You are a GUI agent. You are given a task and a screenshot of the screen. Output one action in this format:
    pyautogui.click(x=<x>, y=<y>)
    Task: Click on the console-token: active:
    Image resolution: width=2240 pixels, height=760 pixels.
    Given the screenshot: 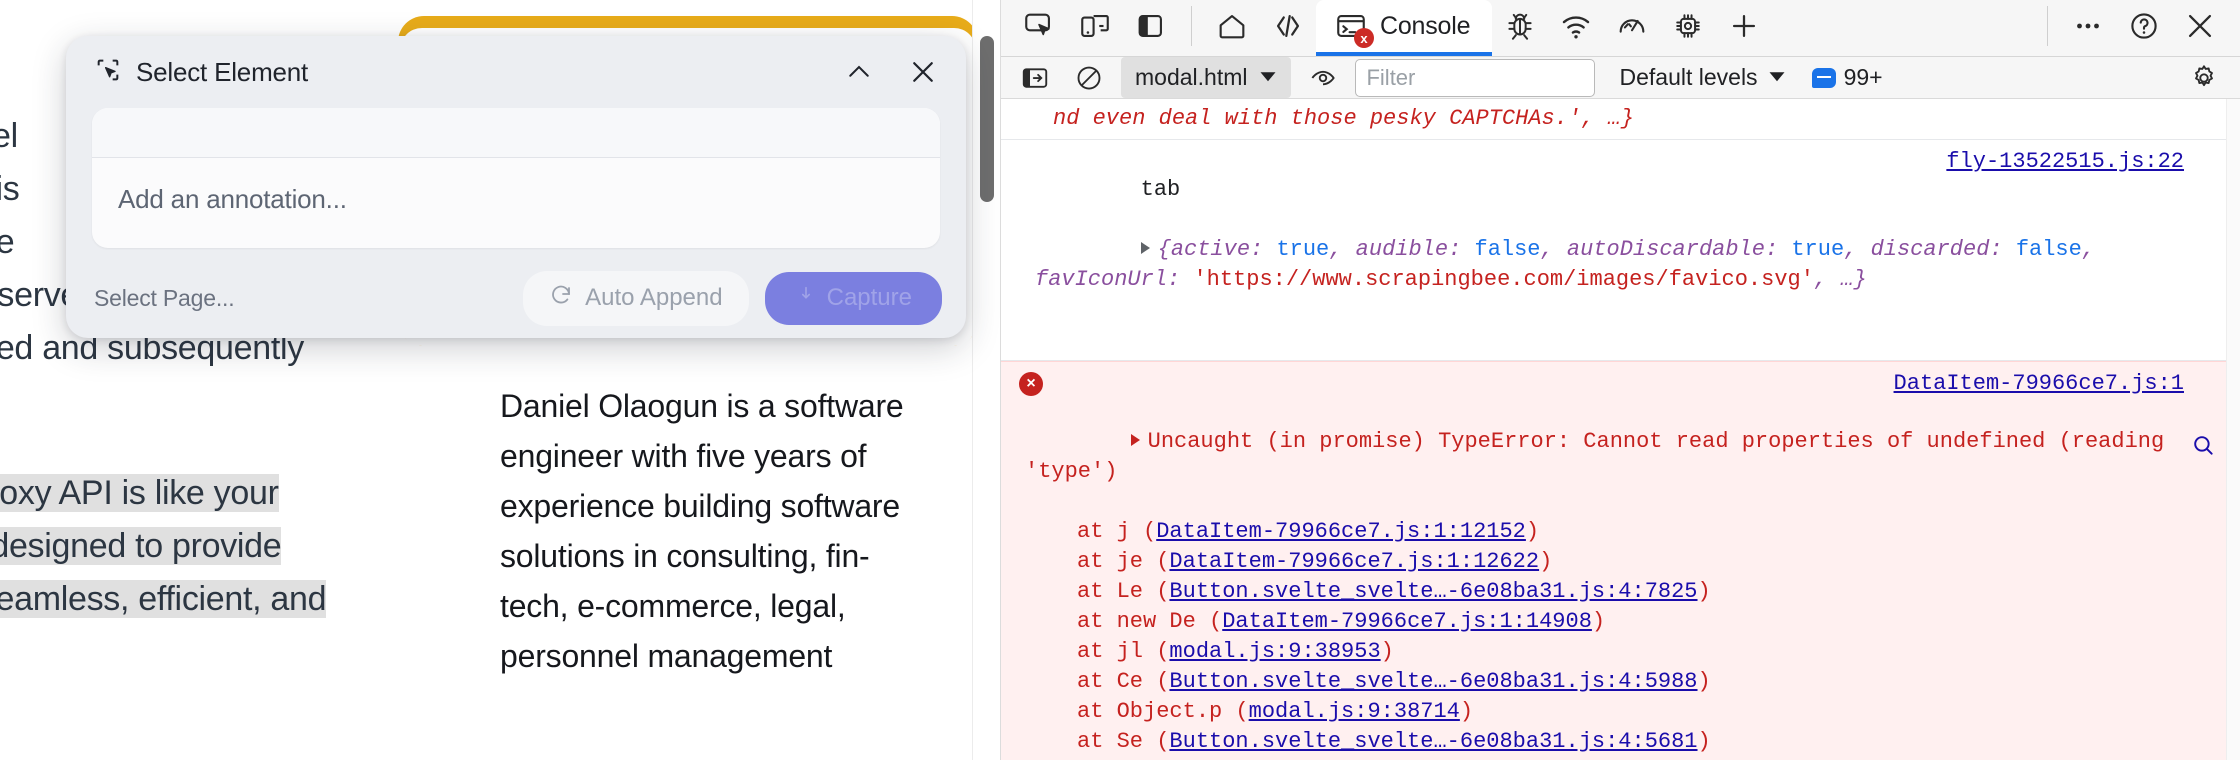 What is the action you would take?
    pyautogui.click(x=1223, y=249)
    